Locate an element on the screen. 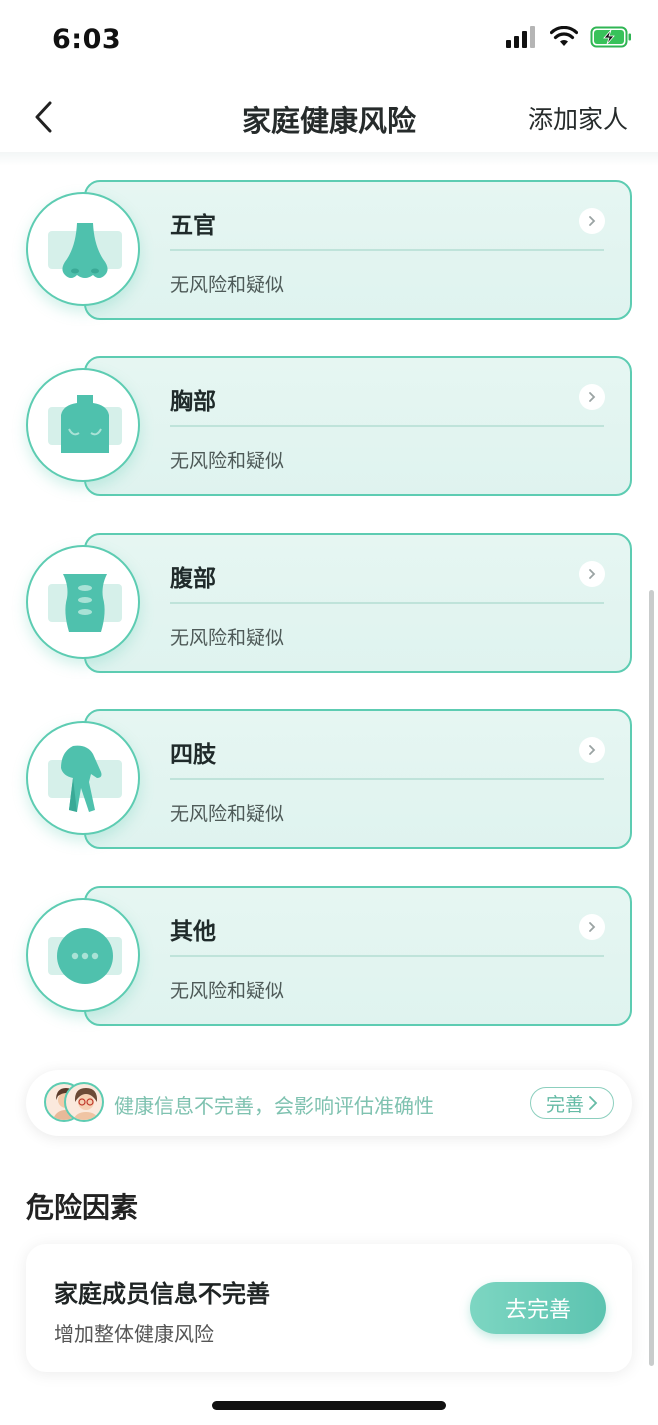 This screenshot has height=1425, width=658. danger-card-title: 家庭成员信息不完善 is located at coordinates (162, 1294).